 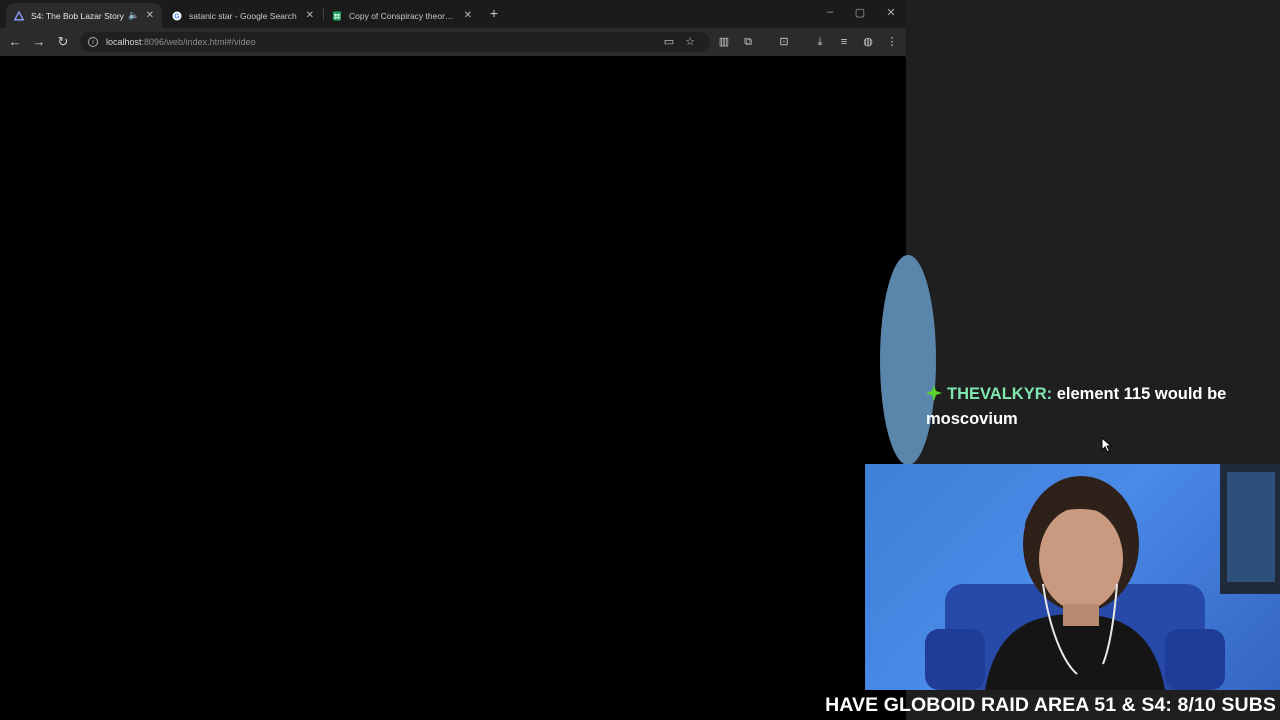 I want to click on screenshot-icon: ⊡, so click(x=784, y=42).